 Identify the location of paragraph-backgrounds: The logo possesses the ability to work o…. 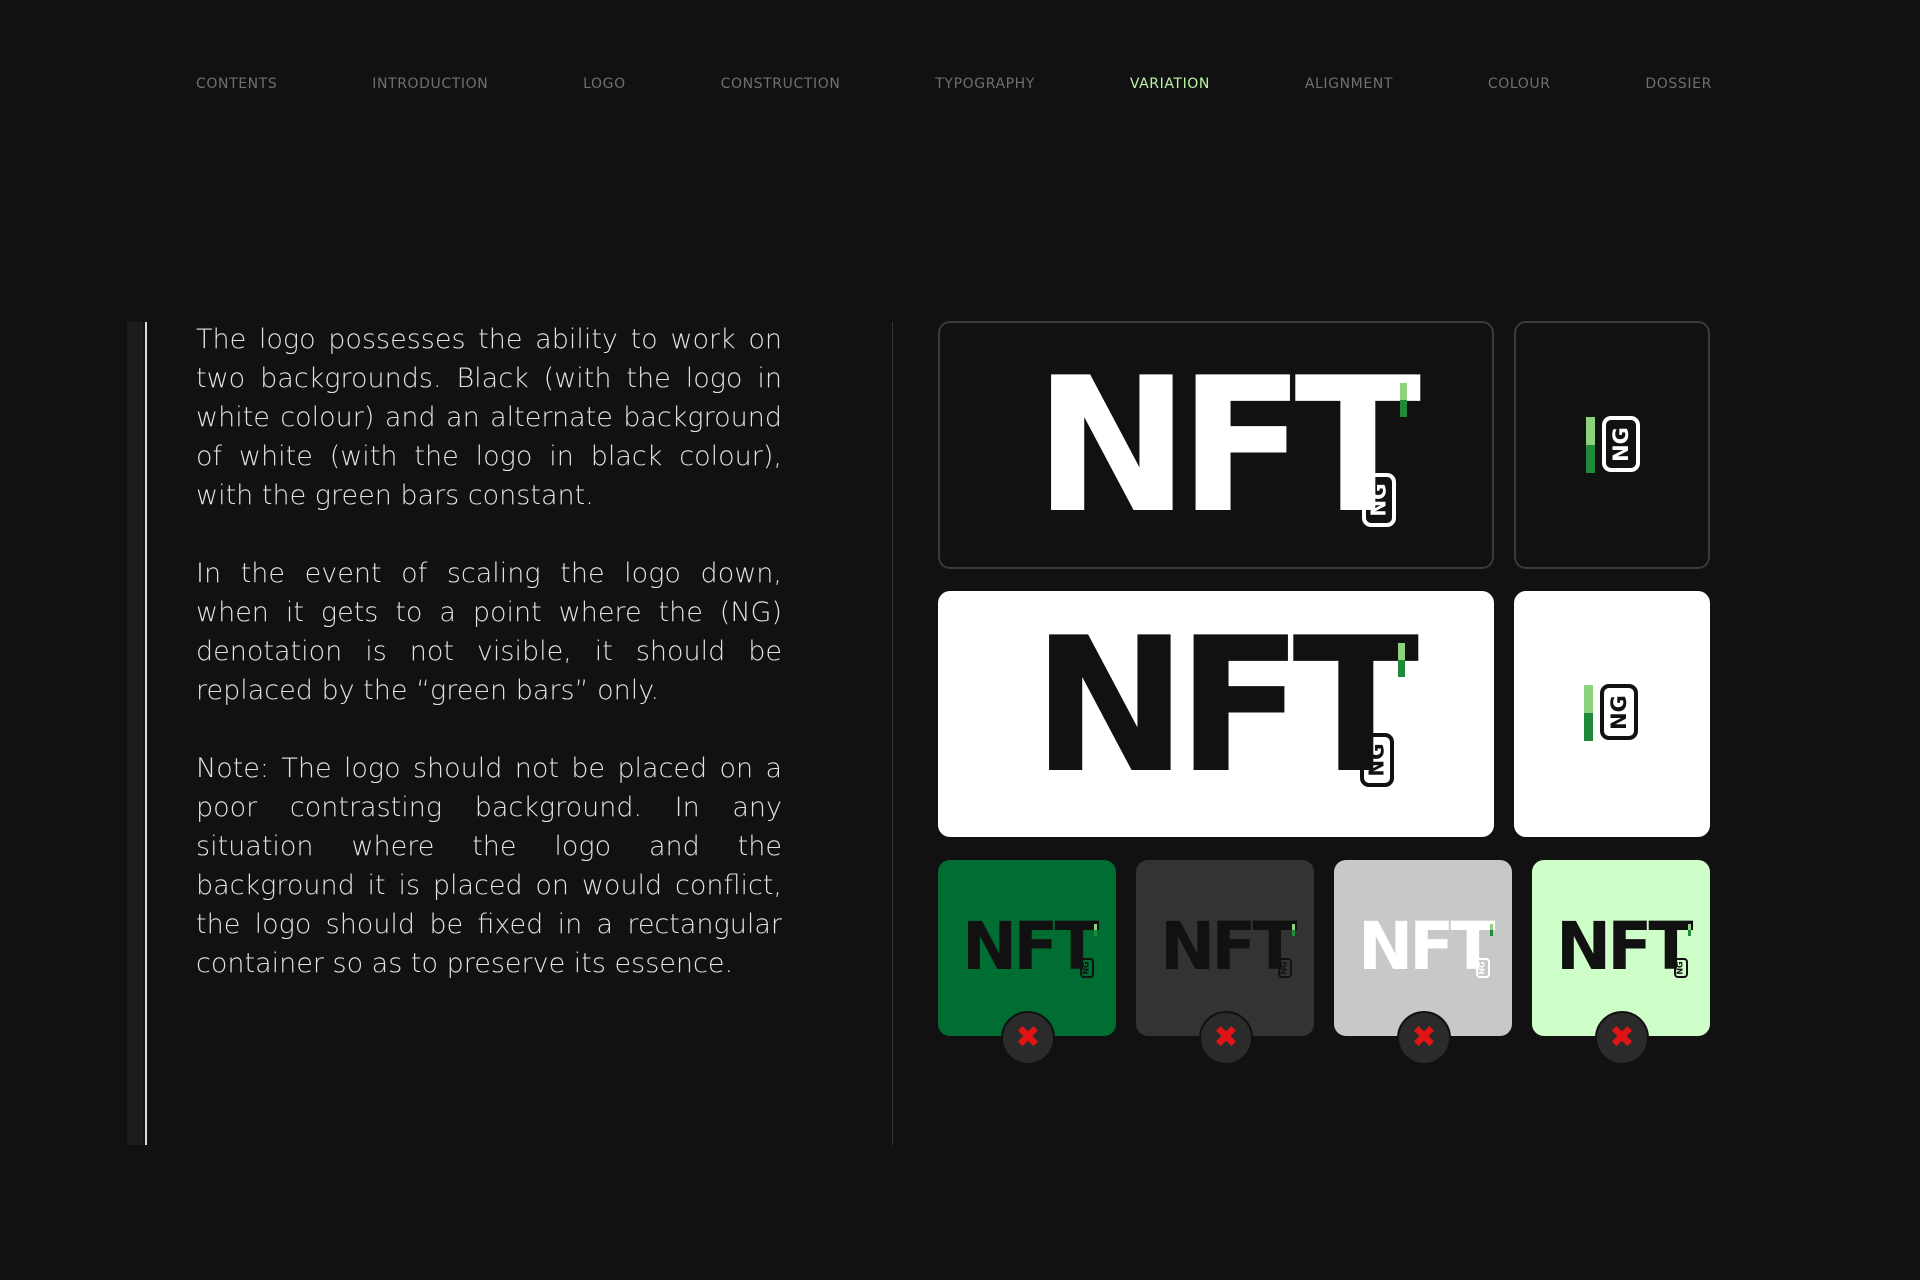
(489, 417).